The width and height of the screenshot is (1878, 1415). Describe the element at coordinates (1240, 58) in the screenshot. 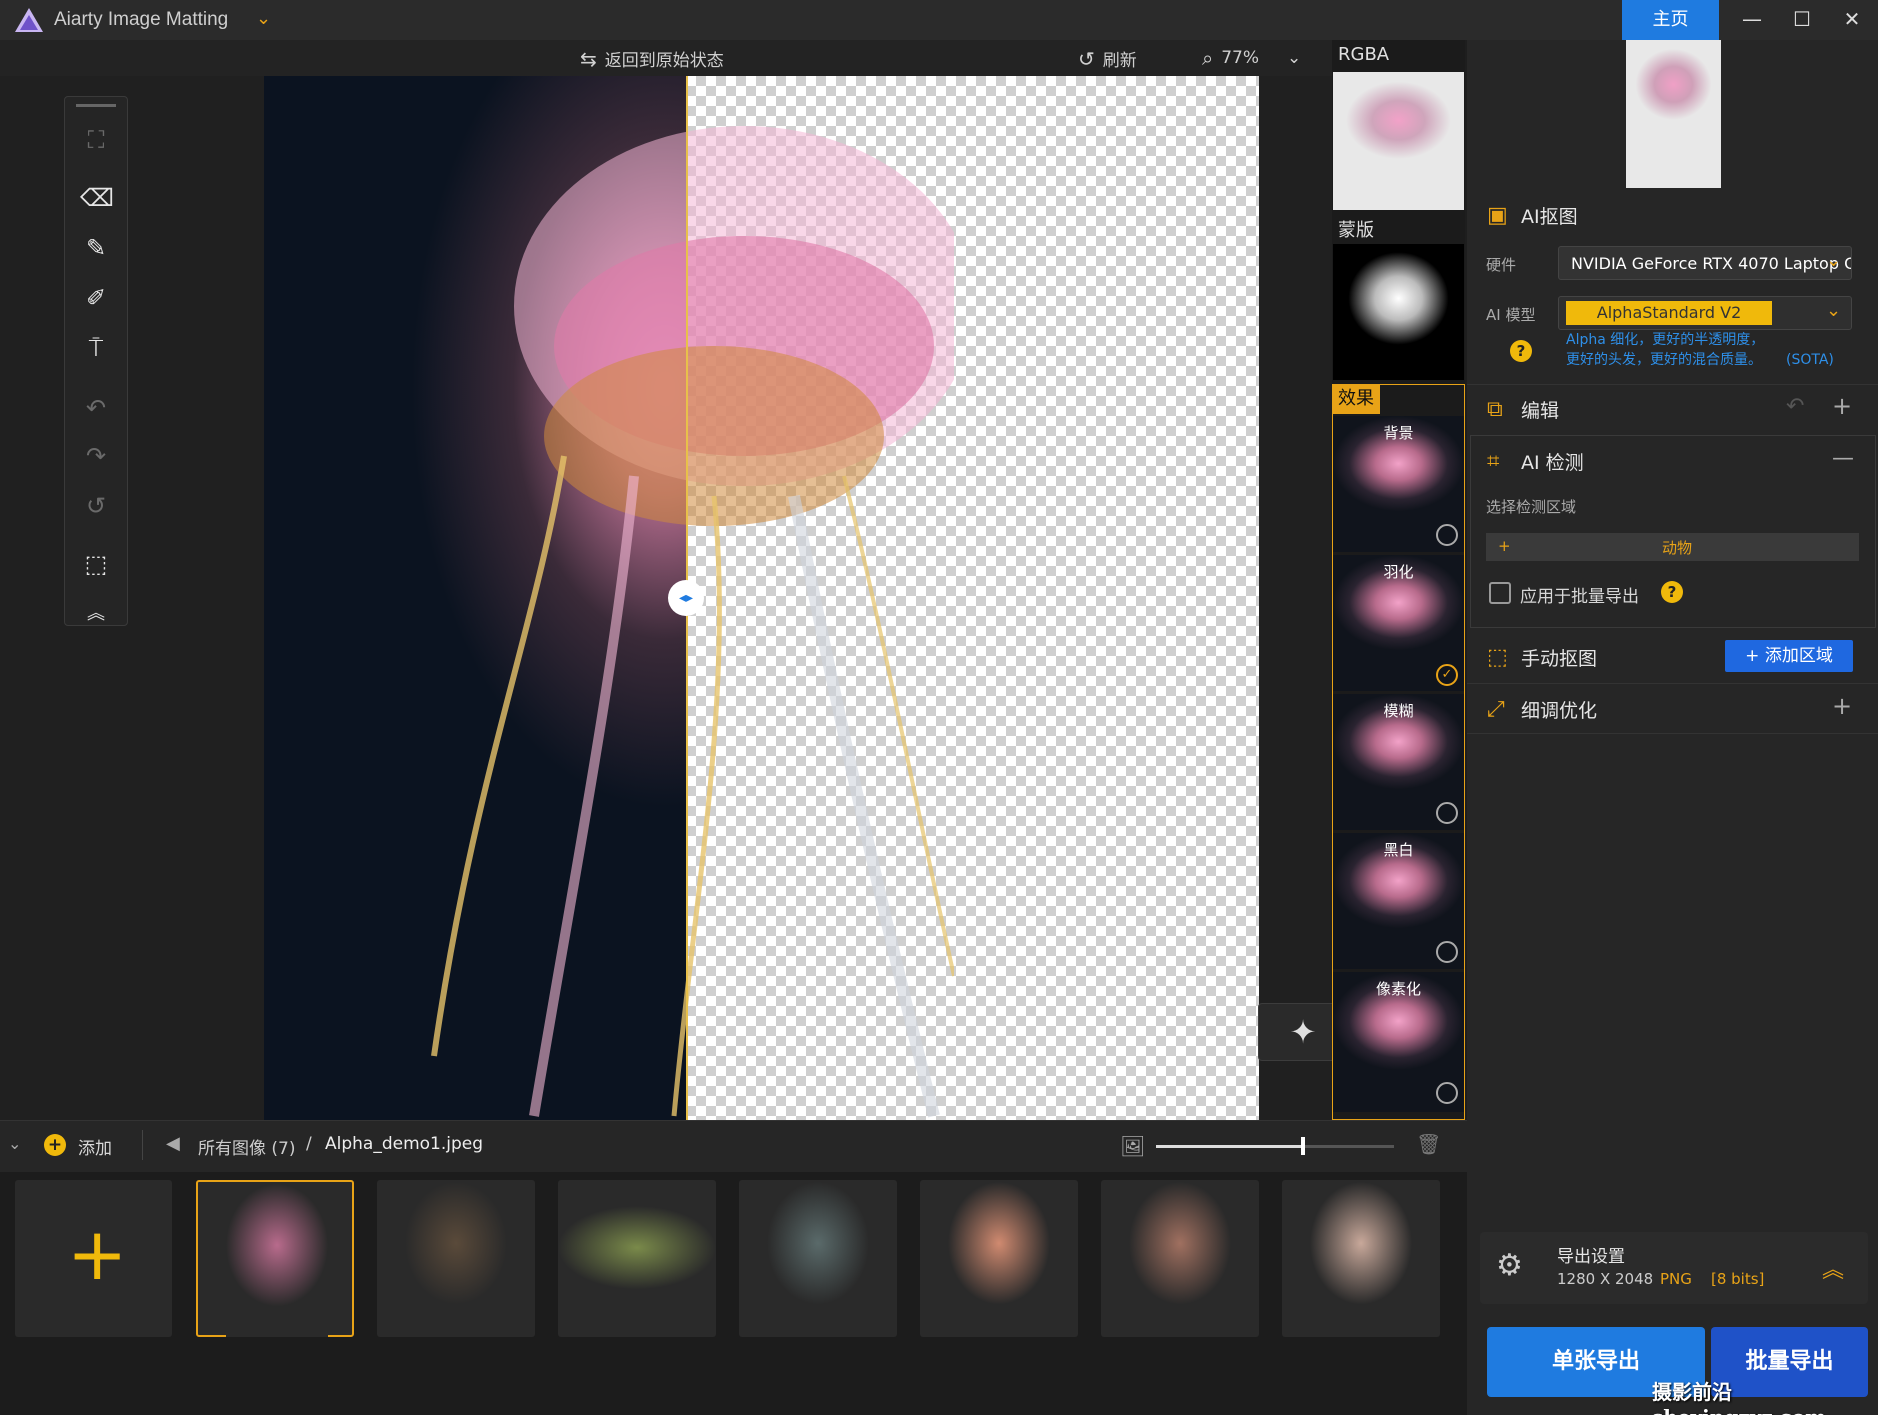

I see `zoom-value: 77%` at that location.